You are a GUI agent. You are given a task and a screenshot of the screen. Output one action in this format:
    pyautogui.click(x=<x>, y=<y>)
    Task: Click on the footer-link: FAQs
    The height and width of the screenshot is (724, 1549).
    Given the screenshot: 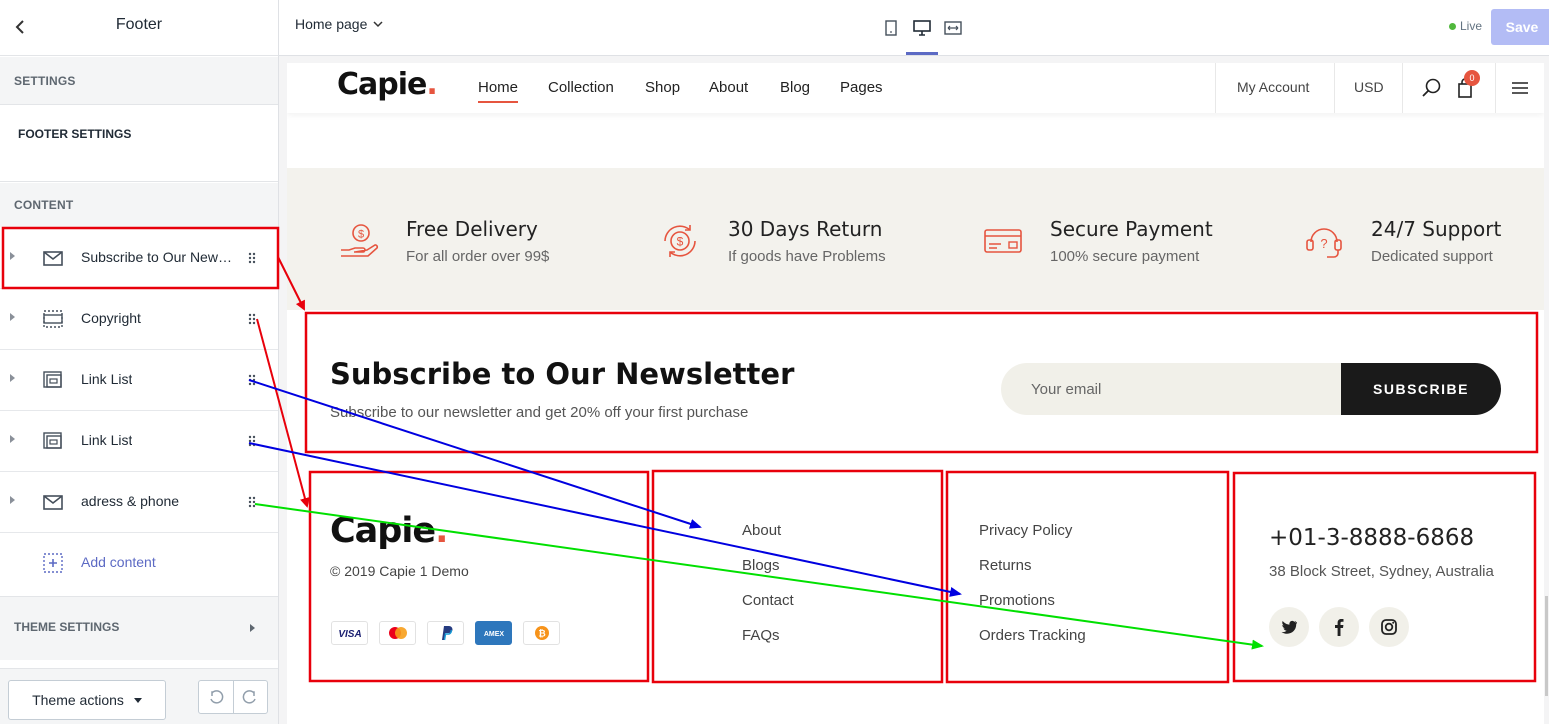 What is the action you would take?
    pyautogui.click(x=761, y=635)
    